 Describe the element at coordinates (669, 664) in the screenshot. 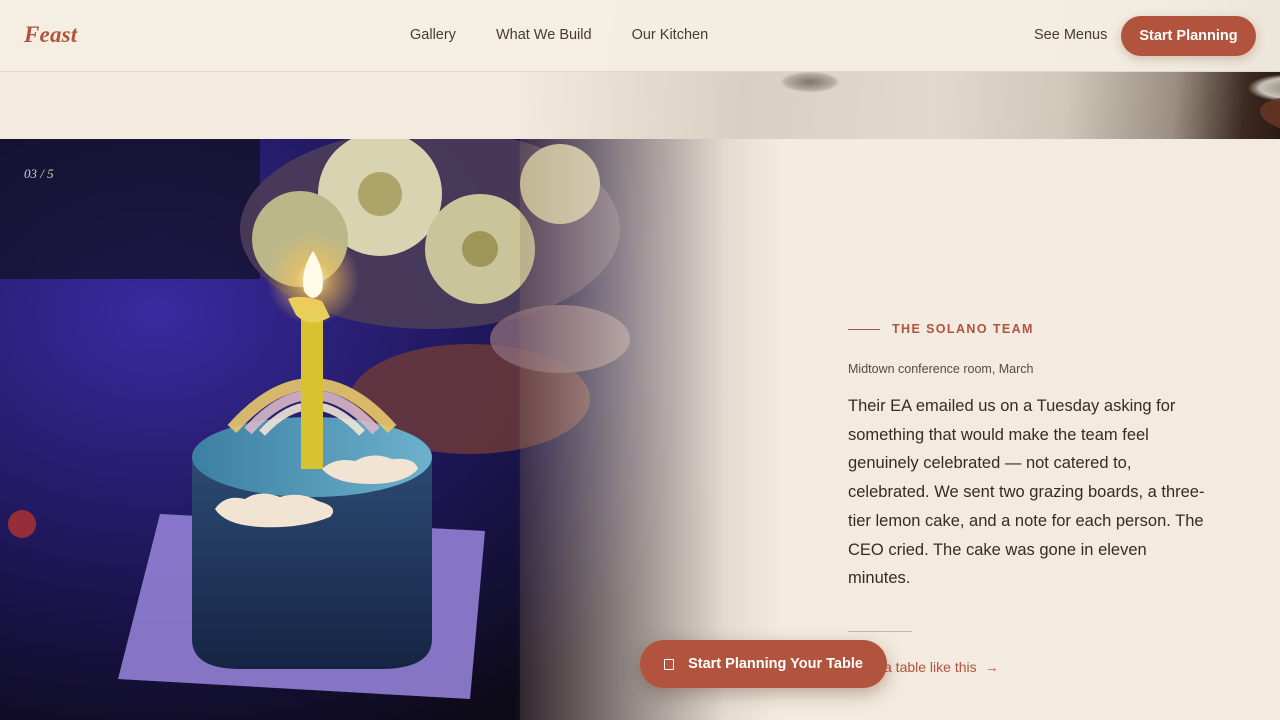

I see `calendar-icon` at that location.